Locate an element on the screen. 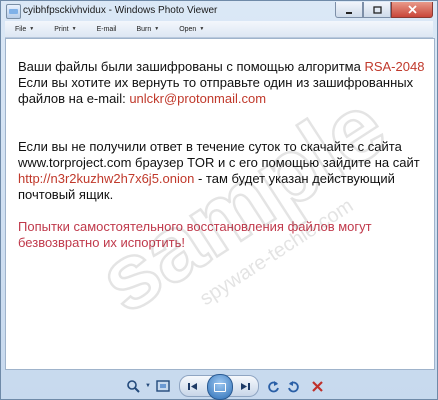 Image resolution: width=438 pixels, height=400 pixels. delete-icon is located at coordinates (317, 386).